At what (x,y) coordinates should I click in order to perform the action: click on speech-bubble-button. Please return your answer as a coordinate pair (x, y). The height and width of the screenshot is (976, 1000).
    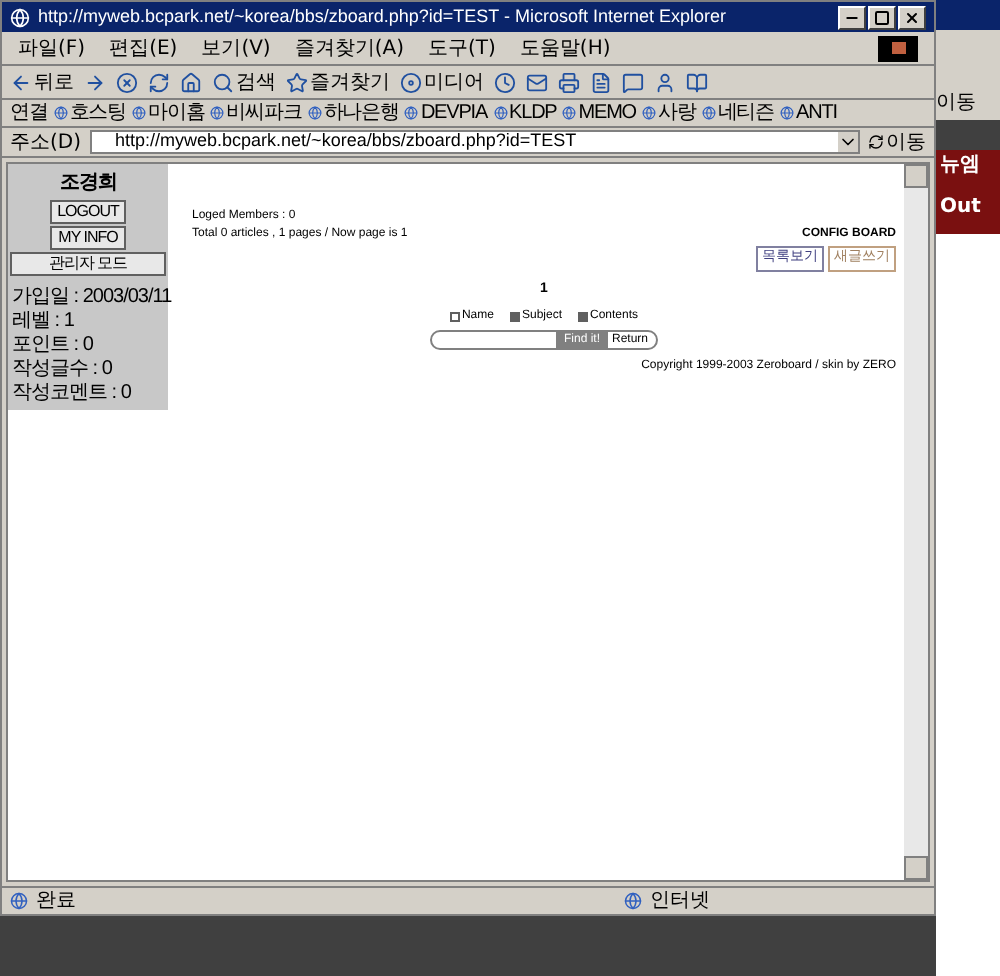
    Looking at the image, I should click on (633, 82).